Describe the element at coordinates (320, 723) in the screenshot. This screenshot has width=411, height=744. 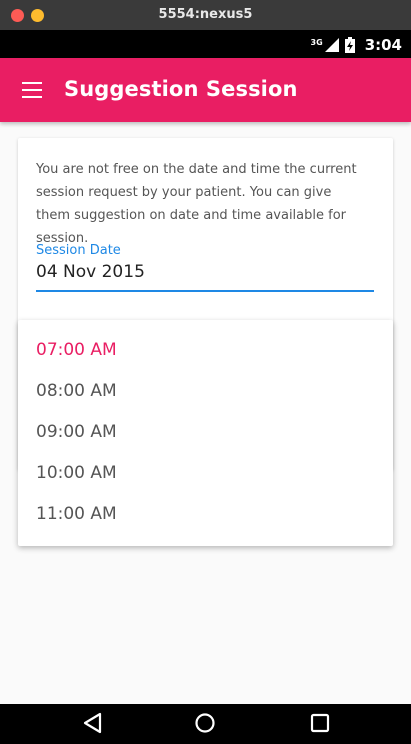
I see `recents-icon` at that location.